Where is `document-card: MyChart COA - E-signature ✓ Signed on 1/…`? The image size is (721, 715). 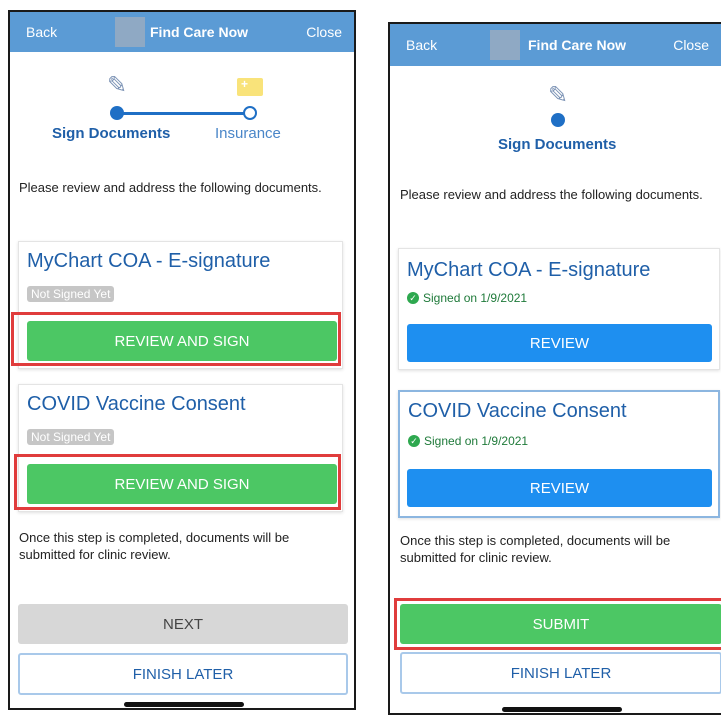 document-card: MyChart COA - E-signature ✓ Signed on 1/… is located at coordinates (559, 309).